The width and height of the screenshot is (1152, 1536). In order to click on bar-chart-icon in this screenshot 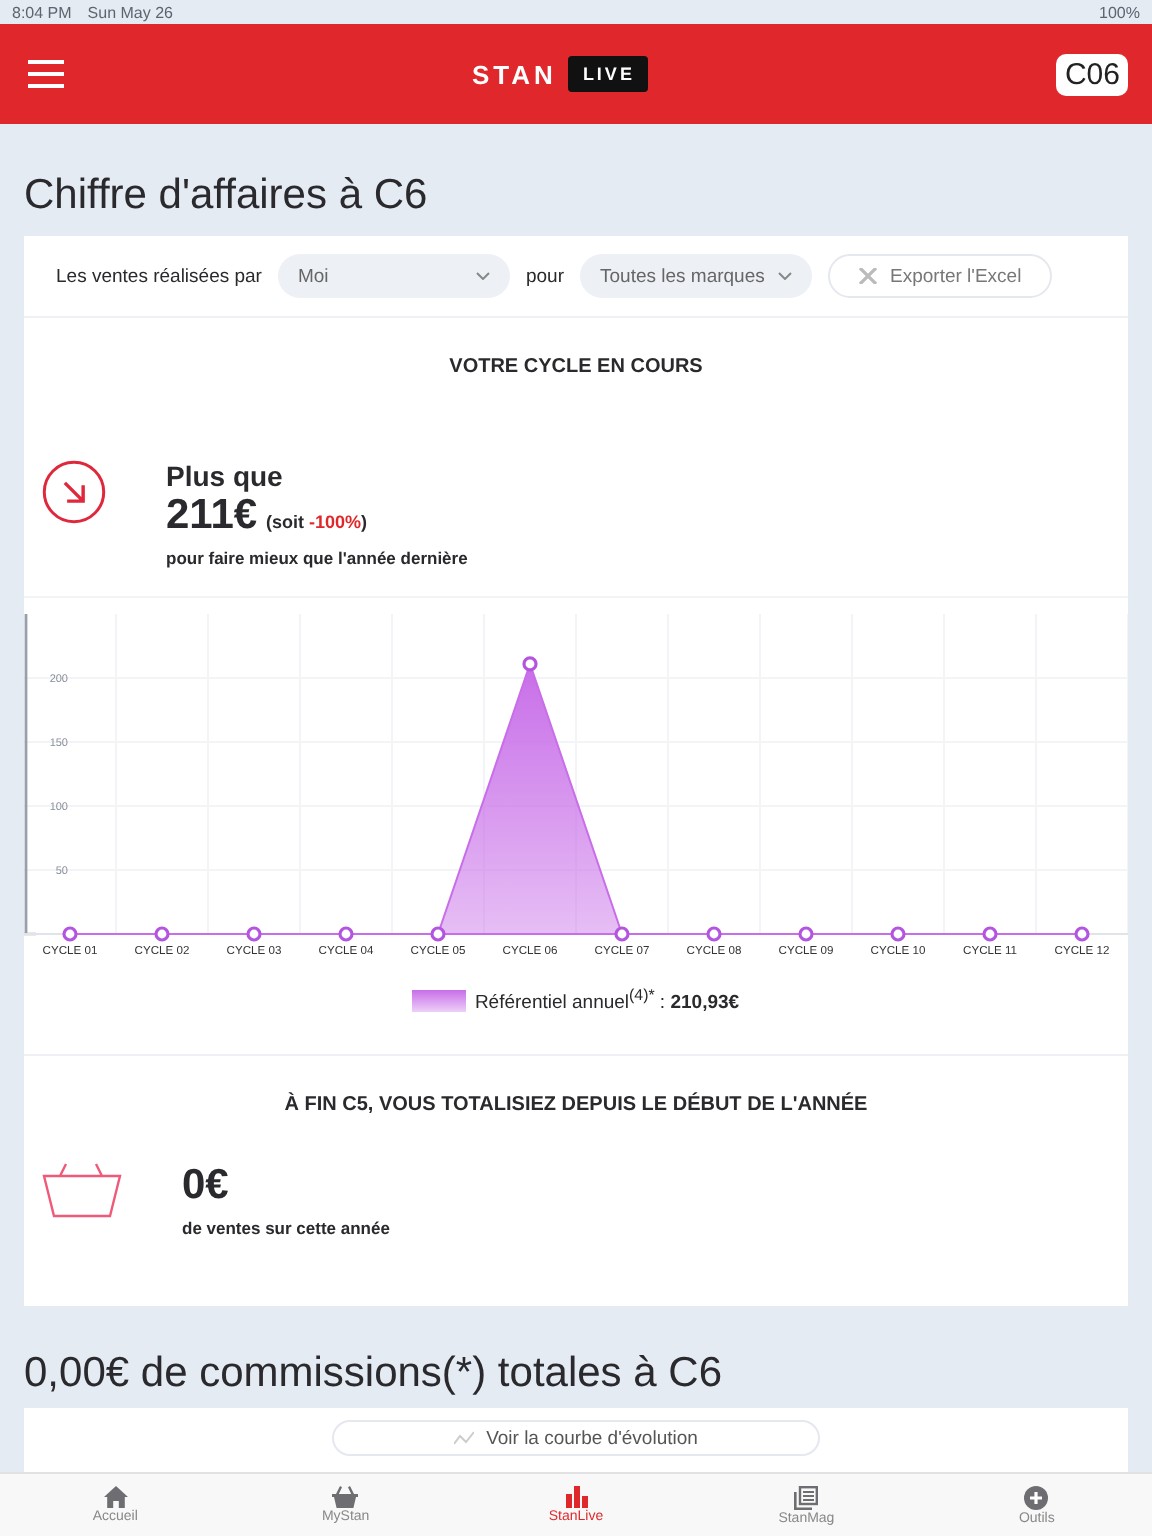, I will do `click(576, 1497)`.